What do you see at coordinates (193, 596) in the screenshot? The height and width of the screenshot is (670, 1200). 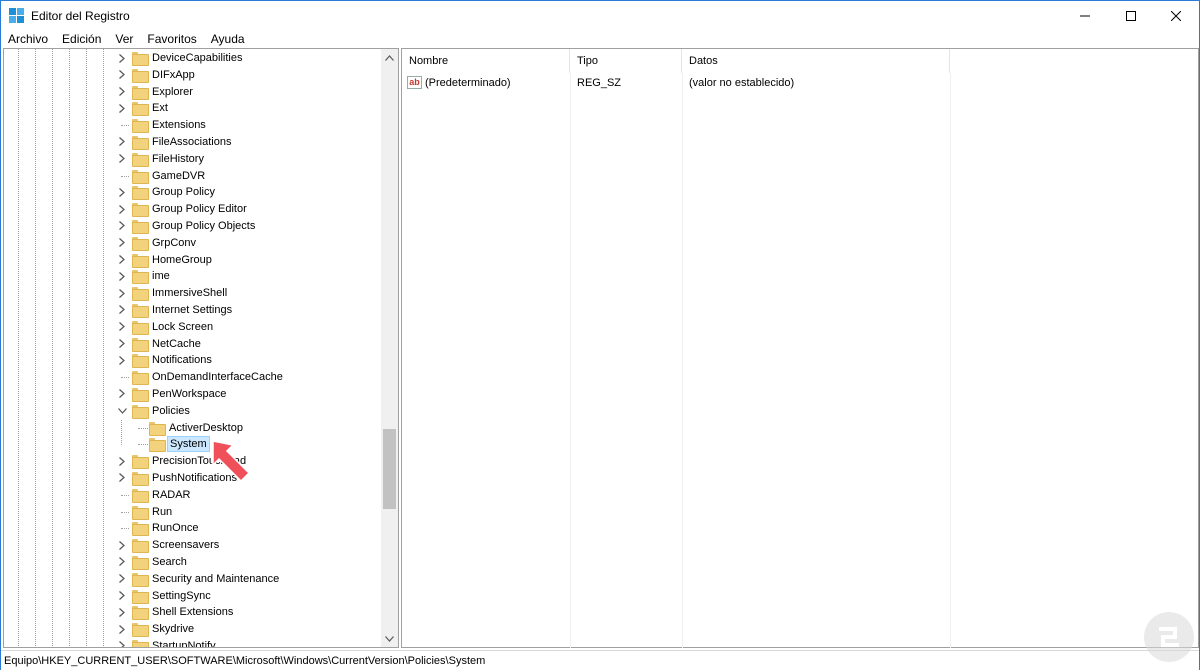 I see `tree-item: SettingSync` at bounding box center [193, 596].